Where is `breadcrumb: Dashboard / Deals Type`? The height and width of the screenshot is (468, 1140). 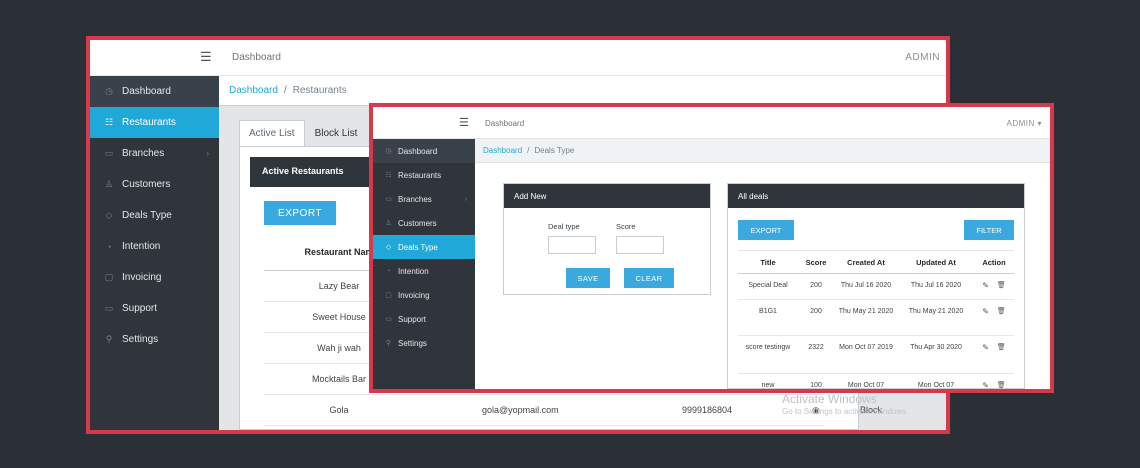
breadcrumb: Dashboard / Deals Type is located at coordinates (762, 151).